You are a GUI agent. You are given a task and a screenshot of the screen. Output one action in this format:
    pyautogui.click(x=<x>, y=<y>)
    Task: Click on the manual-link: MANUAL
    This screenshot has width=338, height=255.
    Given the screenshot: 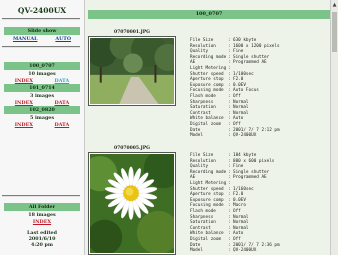 What is the action you would take?
    pyautogui.click(x=25, y=39)
    